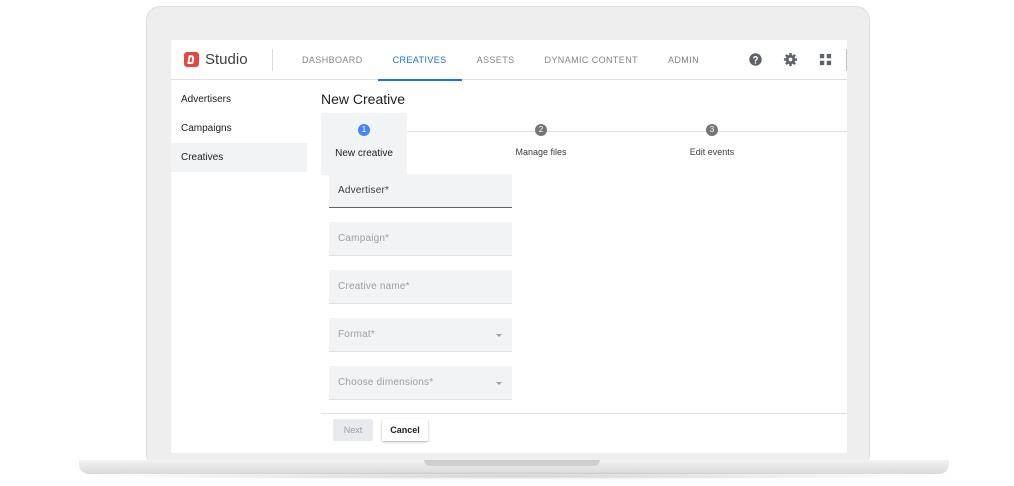 The height and width of the screenshot is (486, 1014). What do you see at coordinates (512, 463) in the screenshot?
I see `laptop-base-notch` at bounding box center [512, 463].